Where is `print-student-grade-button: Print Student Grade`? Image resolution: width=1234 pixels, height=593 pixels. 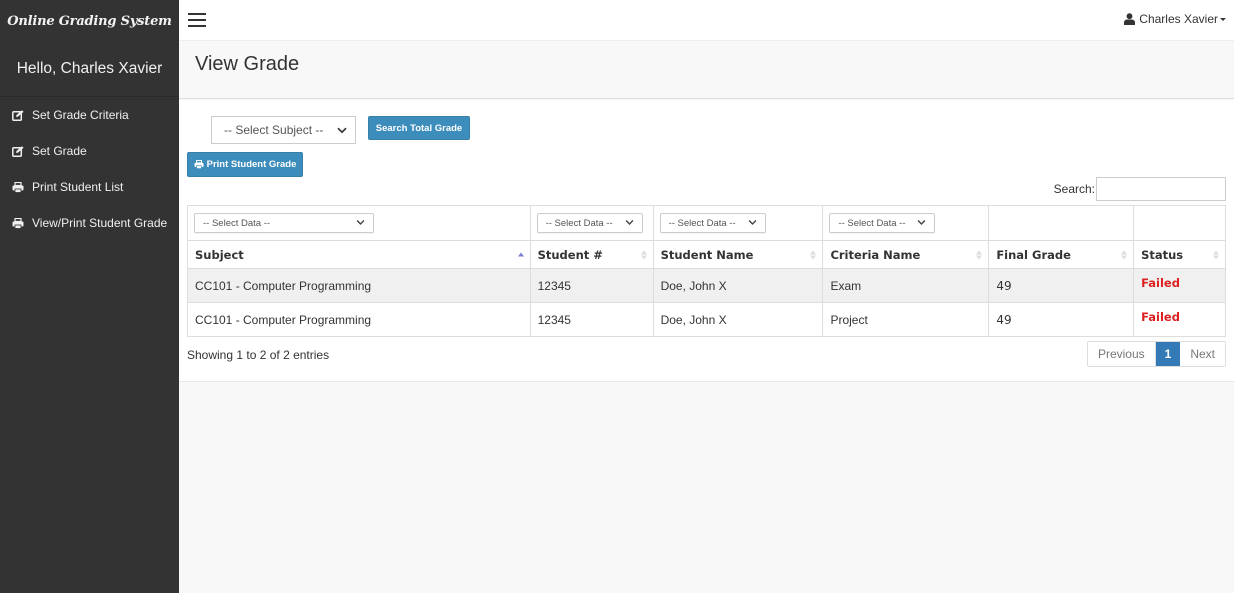
print-student-grade-button: Print Student Grade is located at coordinates (245, 164).